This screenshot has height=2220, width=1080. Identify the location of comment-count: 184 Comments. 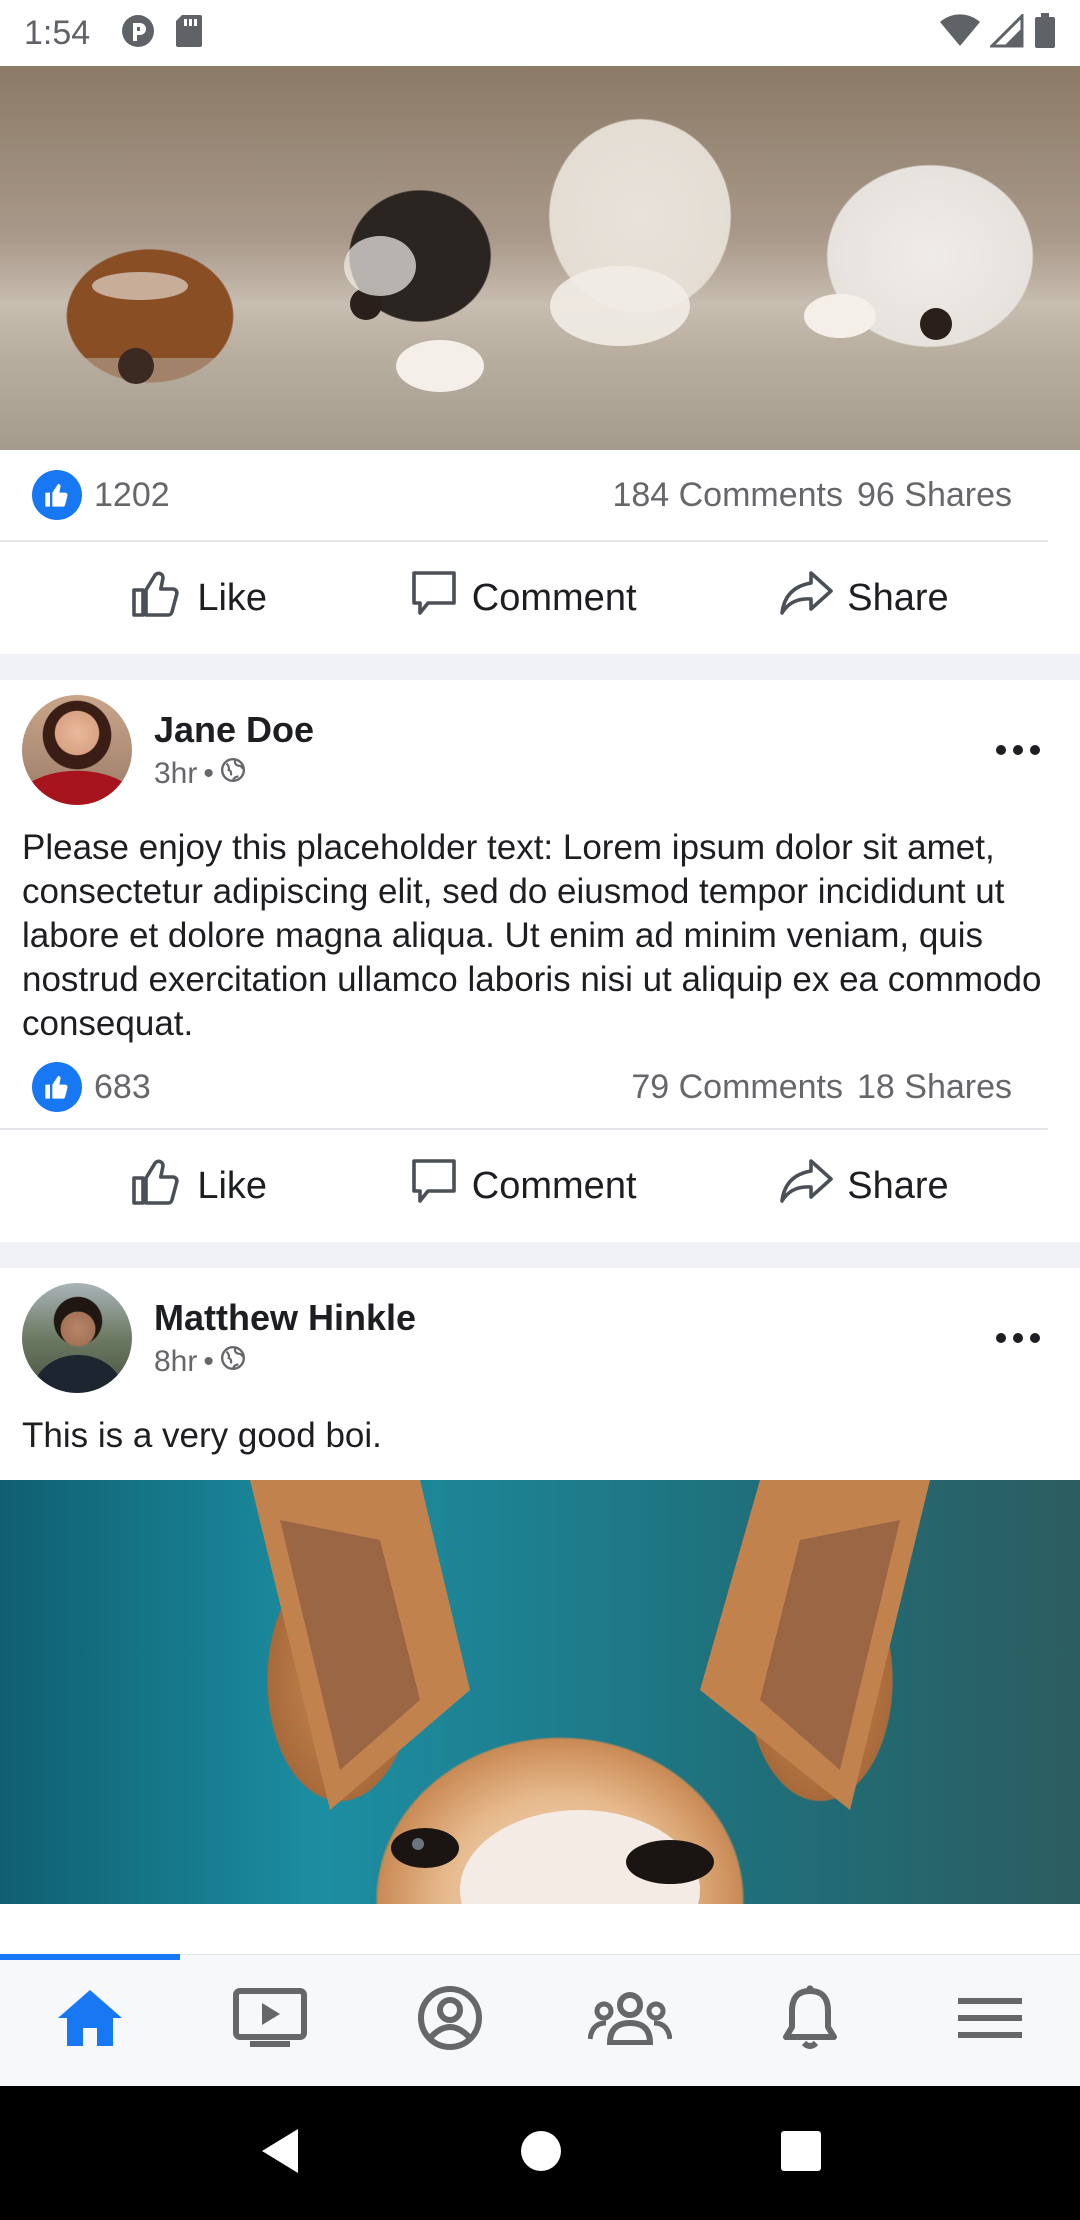
(727, 495).